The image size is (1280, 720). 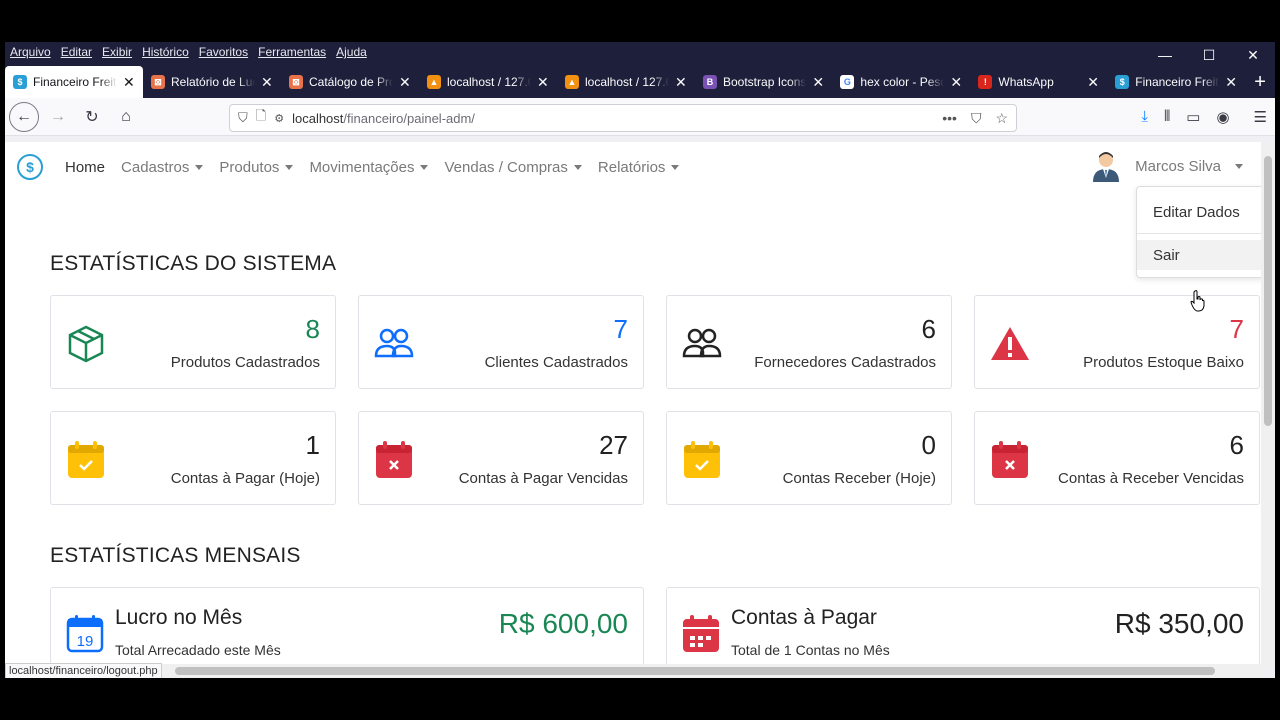 What do you see at coordinates (312, 329) in the screenshot?
I see `stat-value: 8` at bounding box center [312, 329].